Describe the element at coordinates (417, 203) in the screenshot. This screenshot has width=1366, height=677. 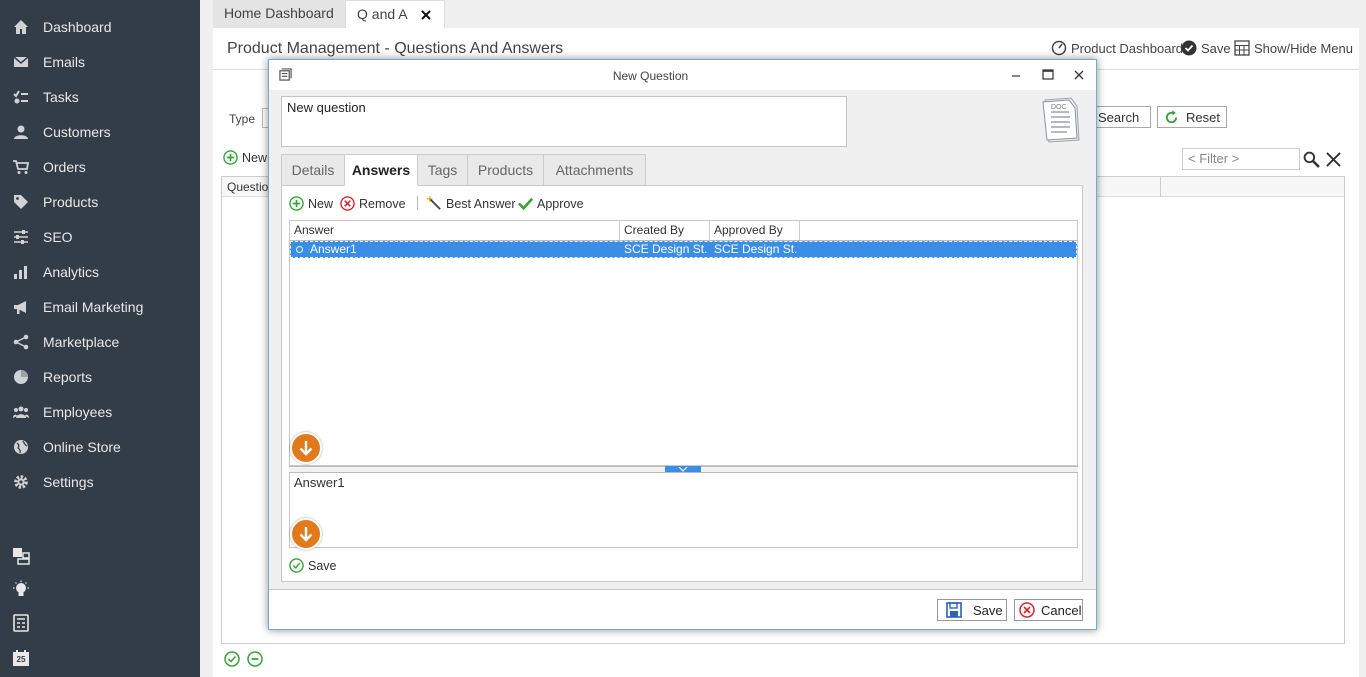
I see `toolbar-divider` at that location.